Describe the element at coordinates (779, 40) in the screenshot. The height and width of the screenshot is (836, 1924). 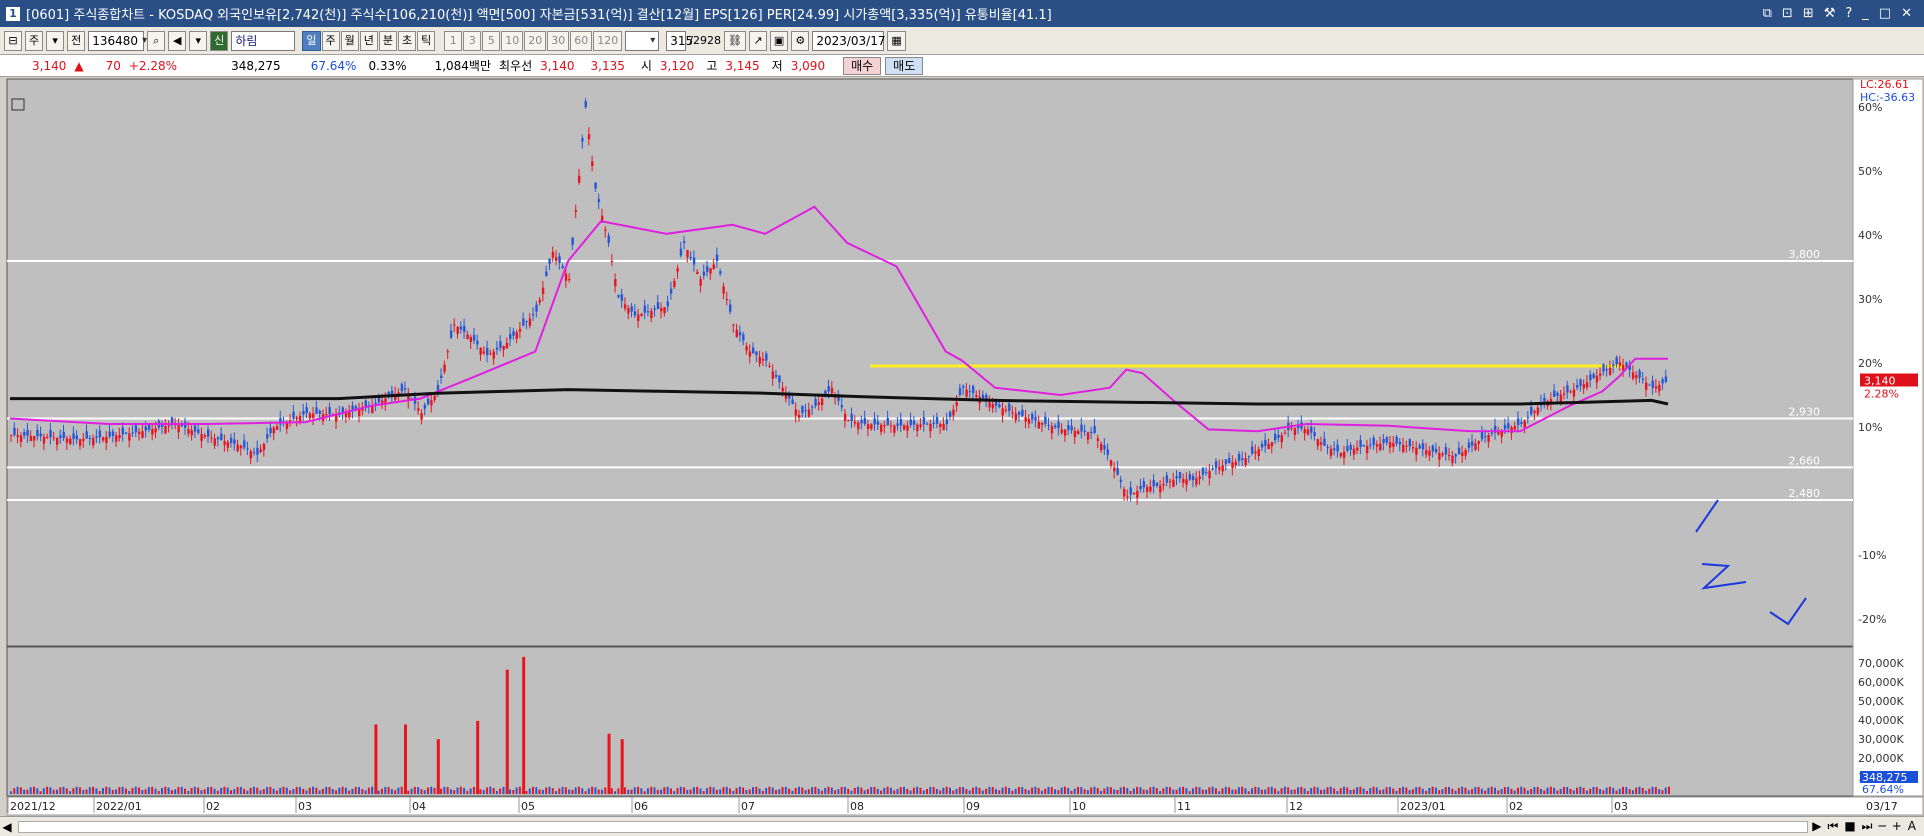
I see `save-icon: ▣` at that location.